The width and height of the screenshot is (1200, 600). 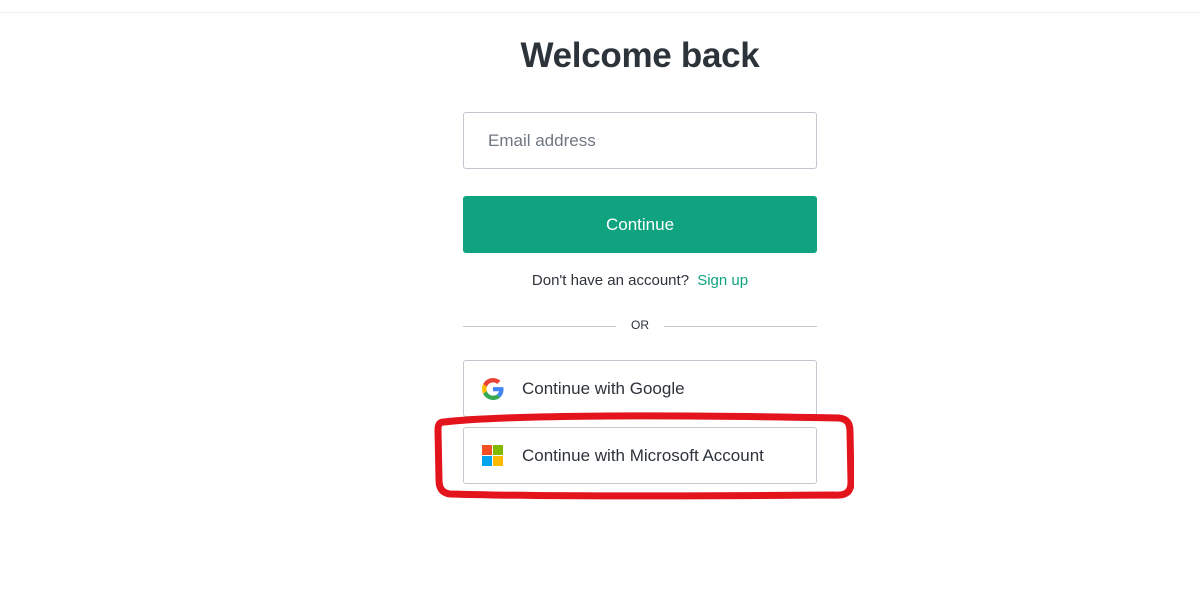 What do you see at coordinates (640, 55) in the screenshot?
I see `page-title: Welcome back` at bounding box center [640, 55].